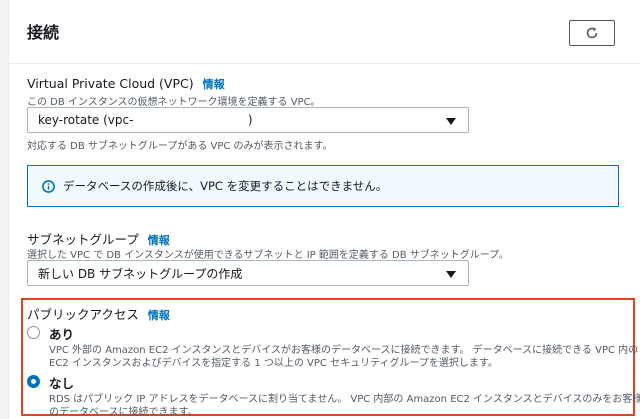 The image size is (640, 419). I want to click on refresh-icon, so click(592, 33).